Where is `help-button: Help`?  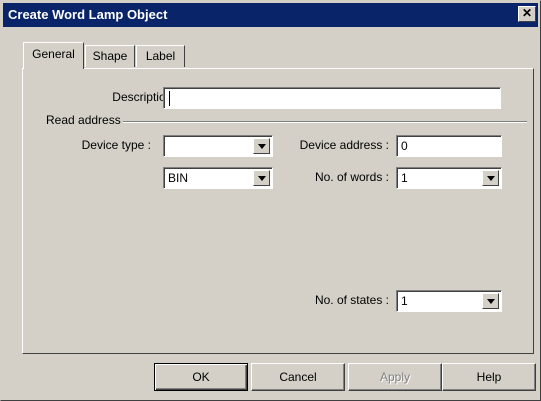
help-button: Help is located at coordinates (489, 377).